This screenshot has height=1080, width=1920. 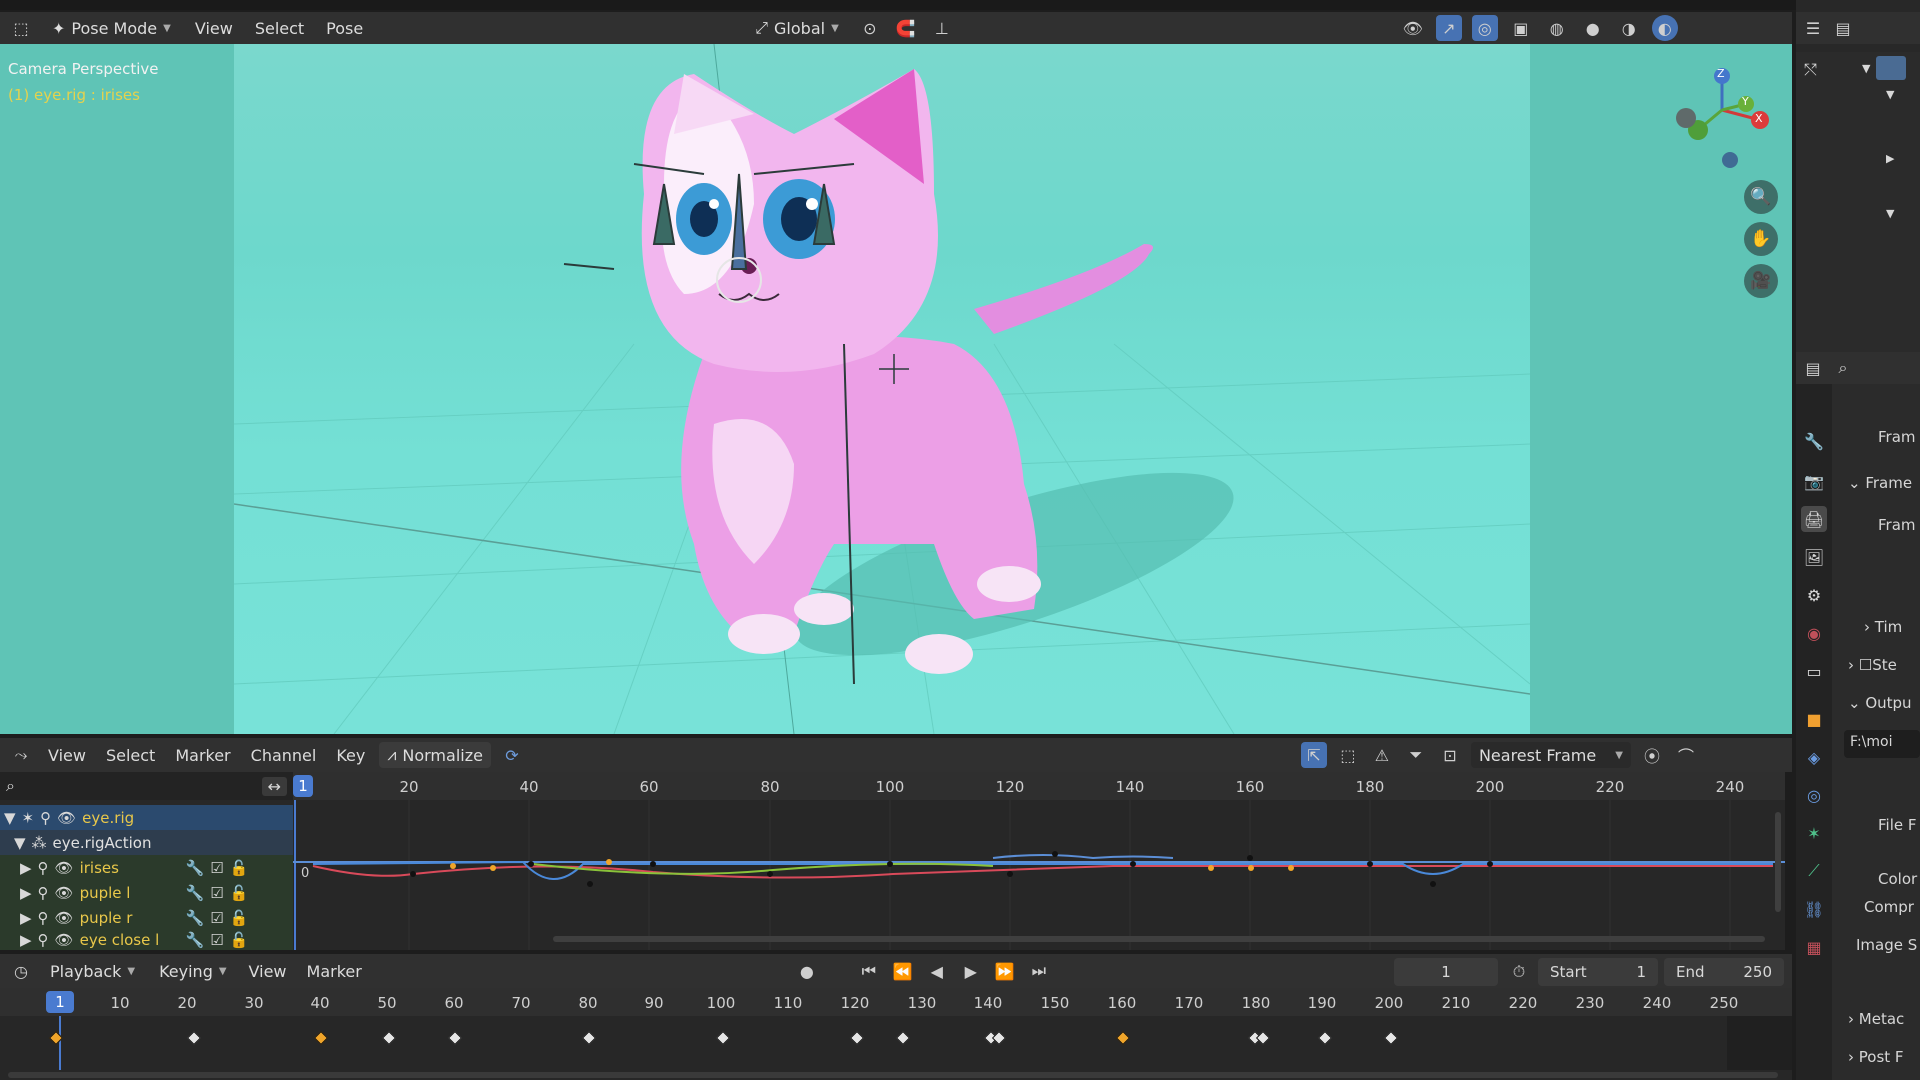 What do you see at coordinates (1814, 481) in the screenshot?
I see `render-tab-icon: 📷` at bounding box center [1814, 481].